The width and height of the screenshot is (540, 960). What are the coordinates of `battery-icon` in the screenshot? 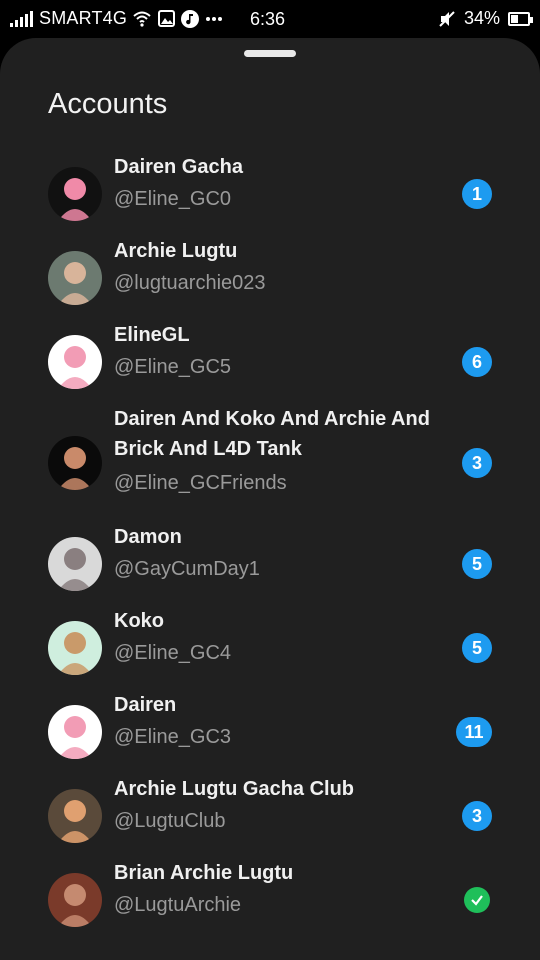 It's located at (520, 18).